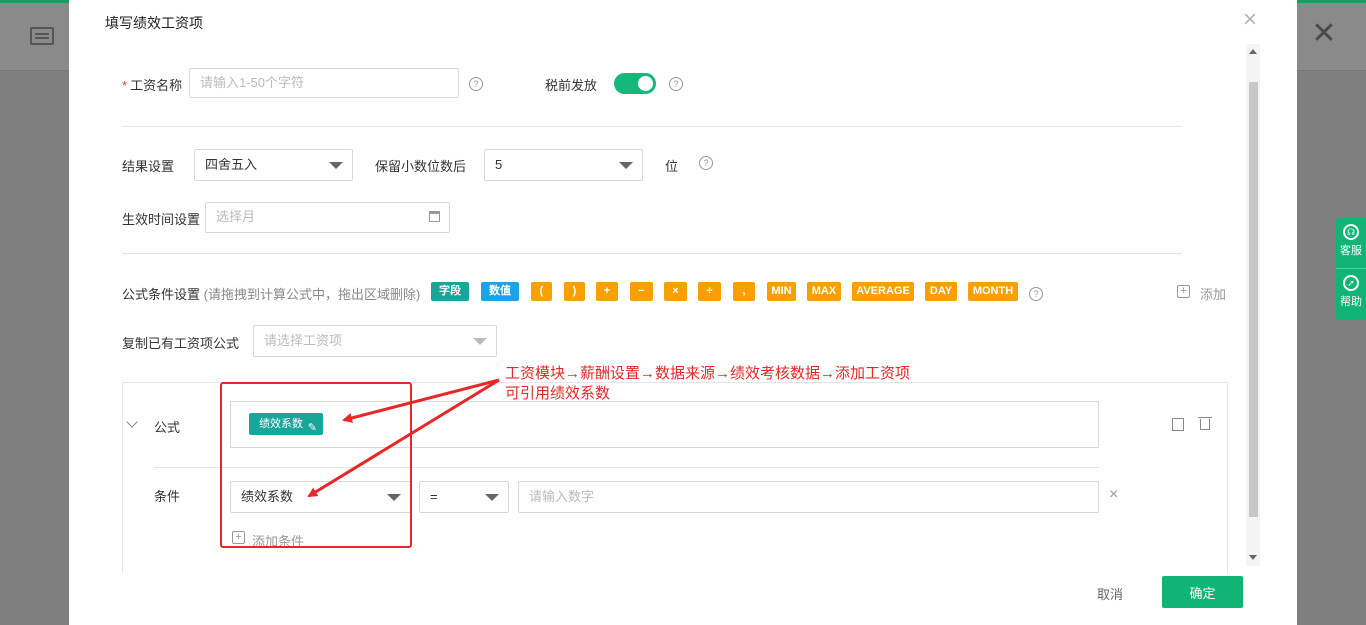 The image size is (1366, 625). I want to click on required-mark: *, so click(125, 85).